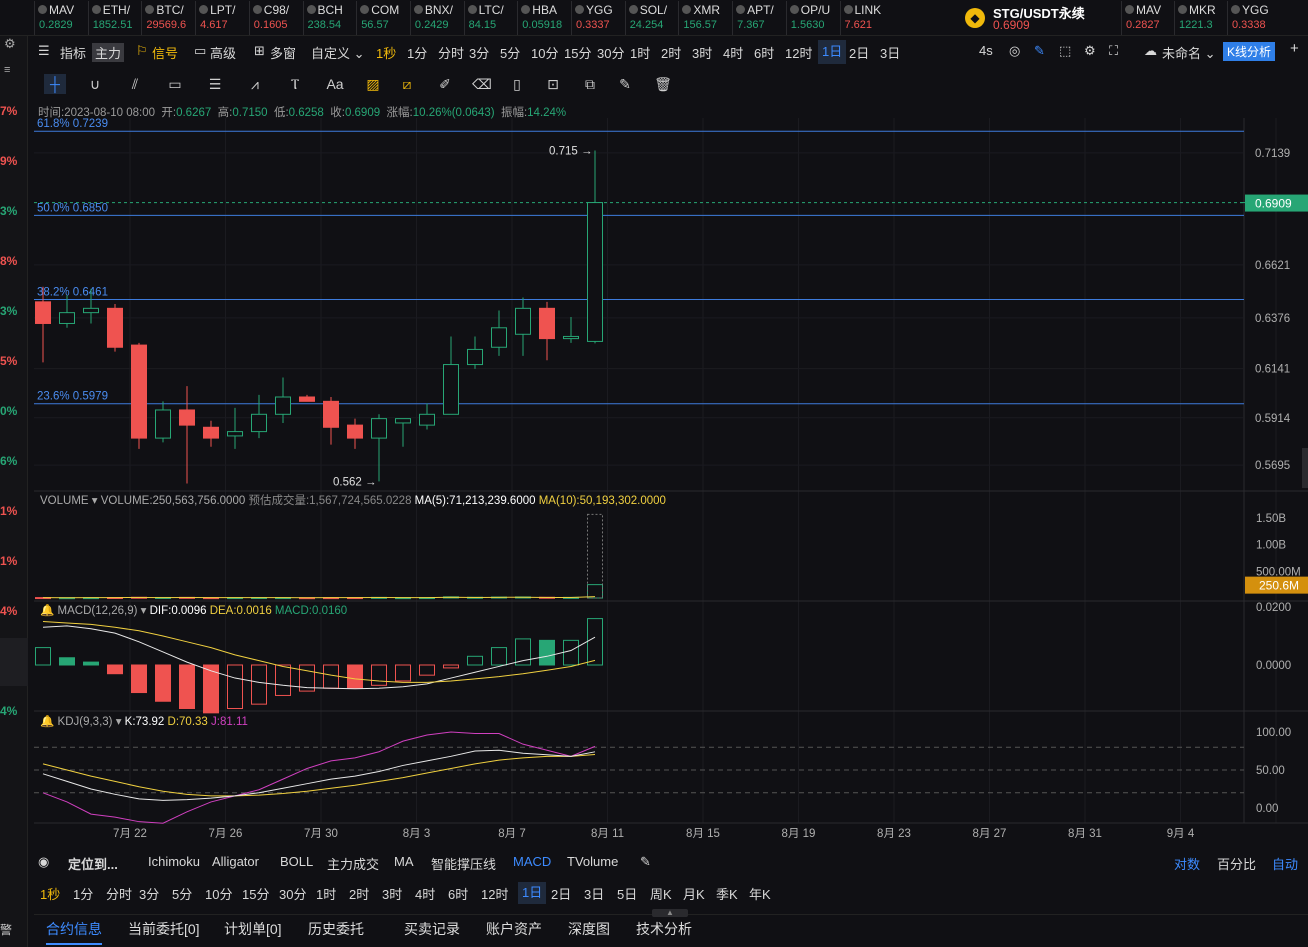  What do you see at coordinates (594, 893) in the screenshot?
I see `timeframe-button: 3日` at bounding box center [594, 893].